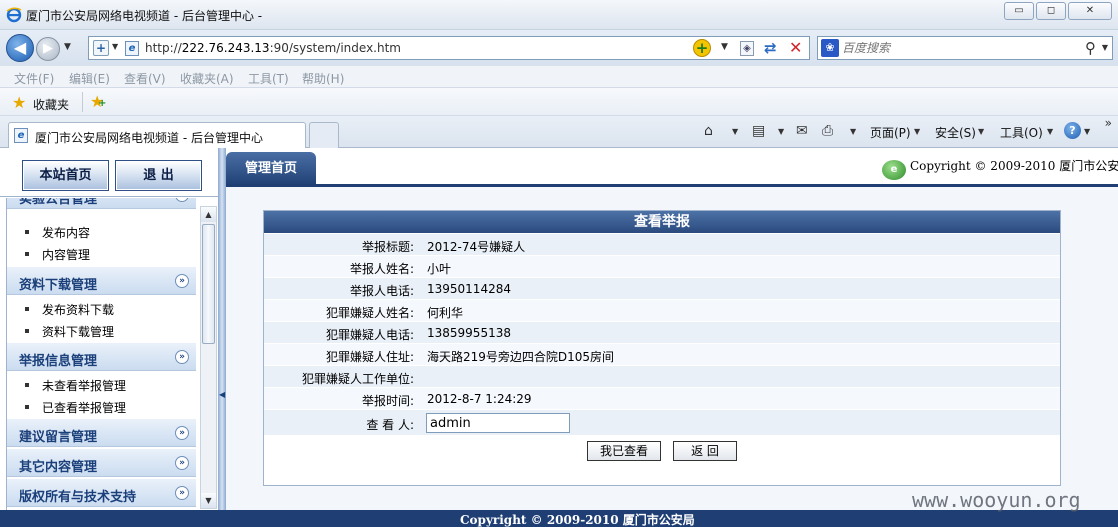  I want to click on window-controls: ▭ ◻ ✕, so click(1058, 11).